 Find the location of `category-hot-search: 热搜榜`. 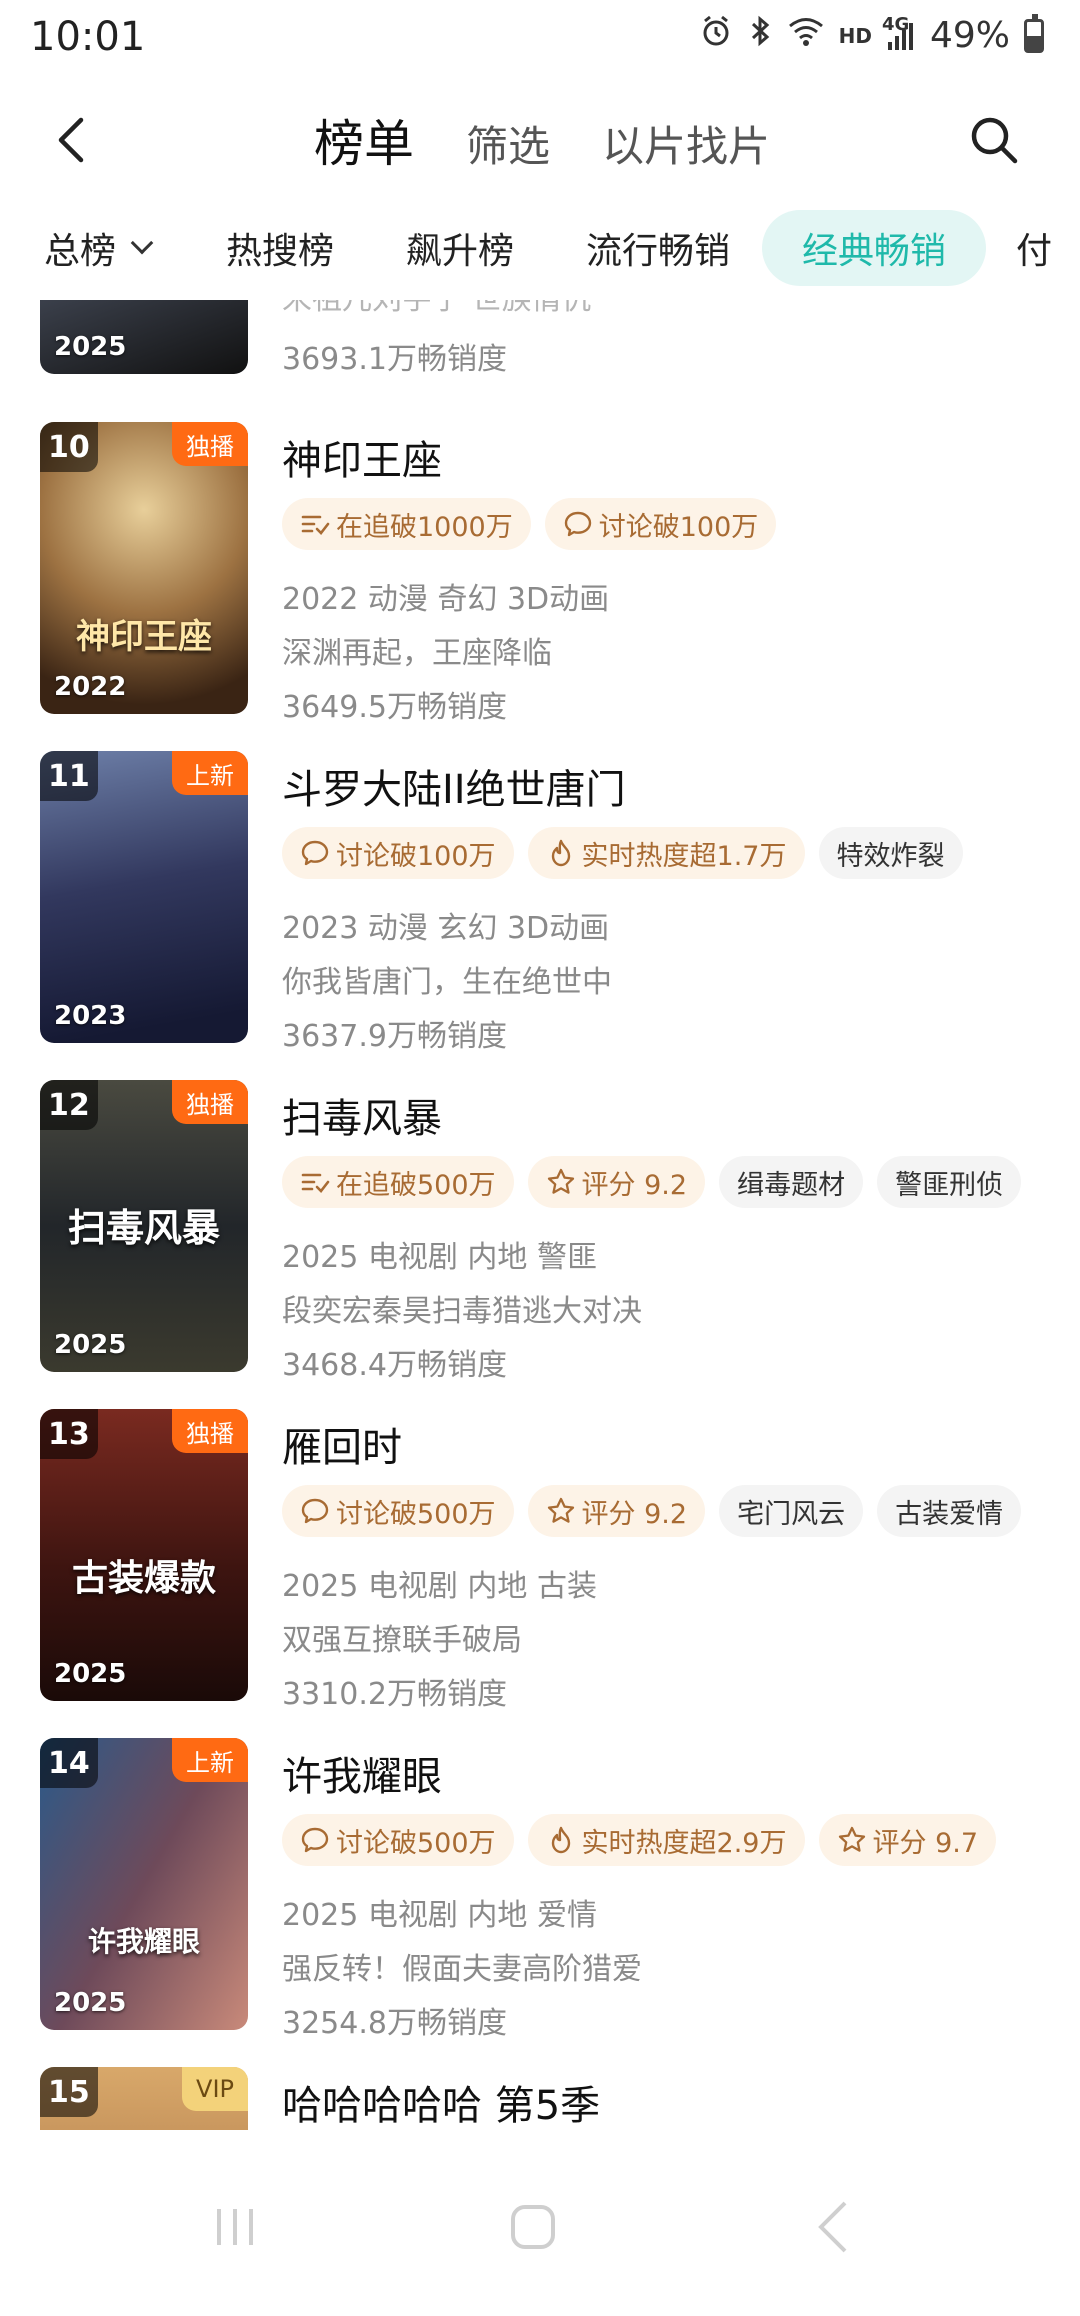

category-hot-search: 热搜榜 is located at coordinates (280, 248).